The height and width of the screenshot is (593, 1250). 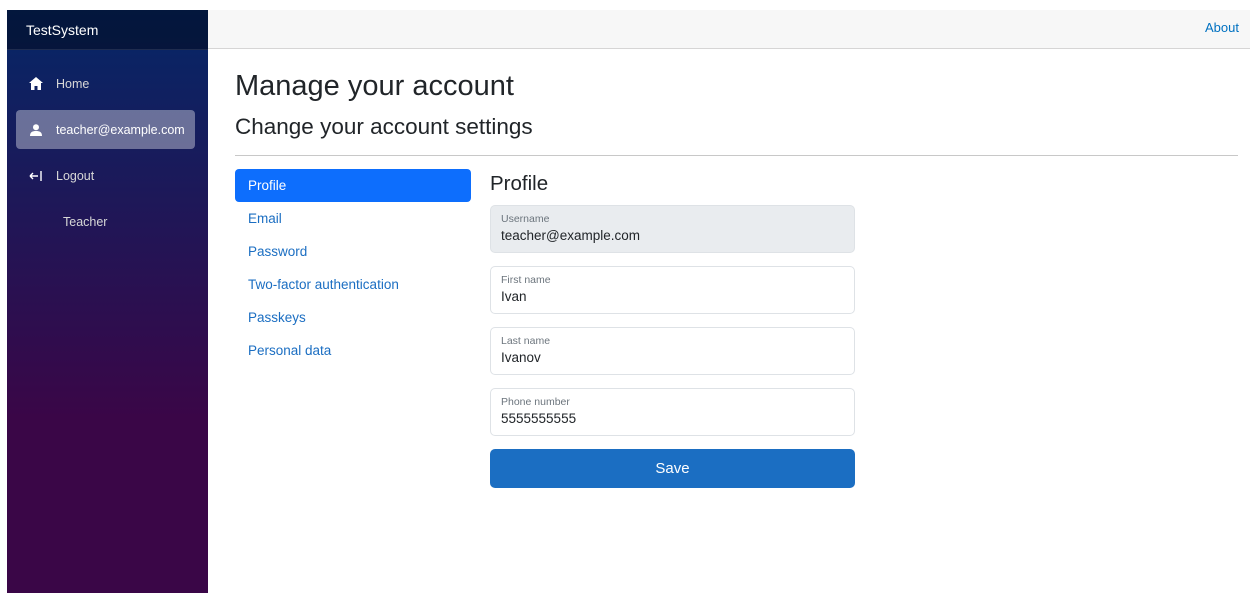 I want to click on phone-number-field: Phone number, so click(x=672, y=412).